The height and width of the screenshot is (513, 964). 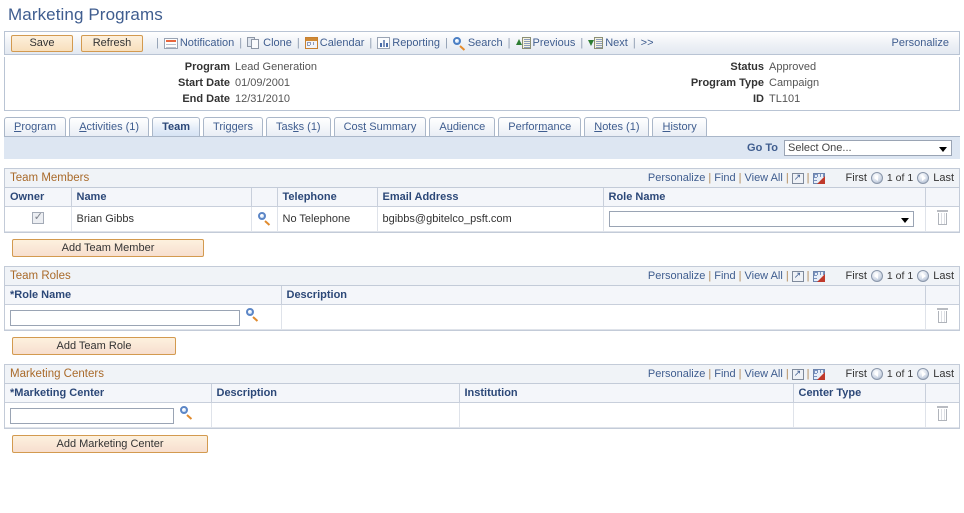 I want to click on team-members-pager: First 1 of 1 Last, so click(x=900, y=178).